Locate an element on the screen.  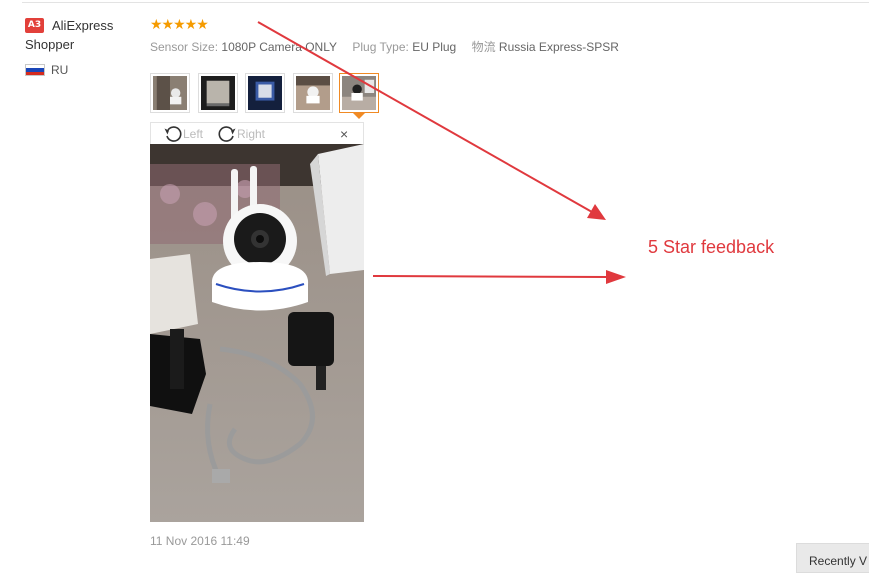
annotation-text: 5 Star feedback is located at coordinates (711, 247).